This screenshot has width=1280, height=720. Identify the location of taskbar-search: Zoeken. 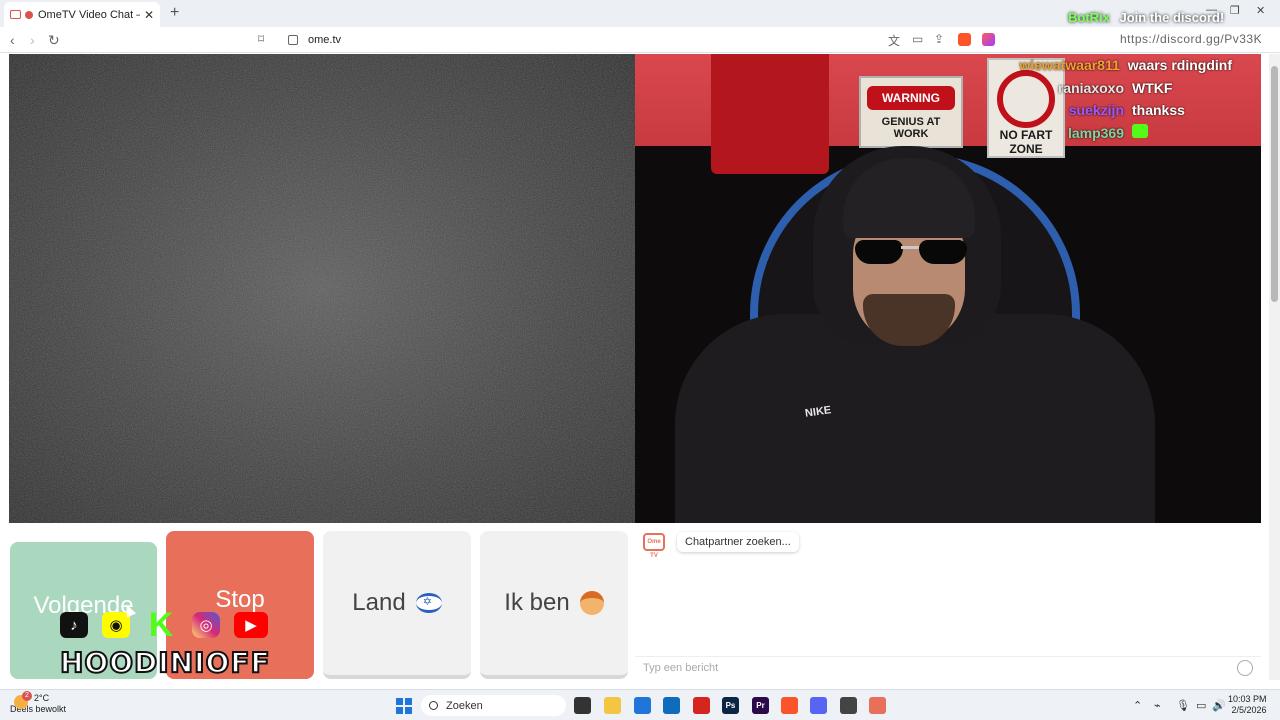
(493, 705).